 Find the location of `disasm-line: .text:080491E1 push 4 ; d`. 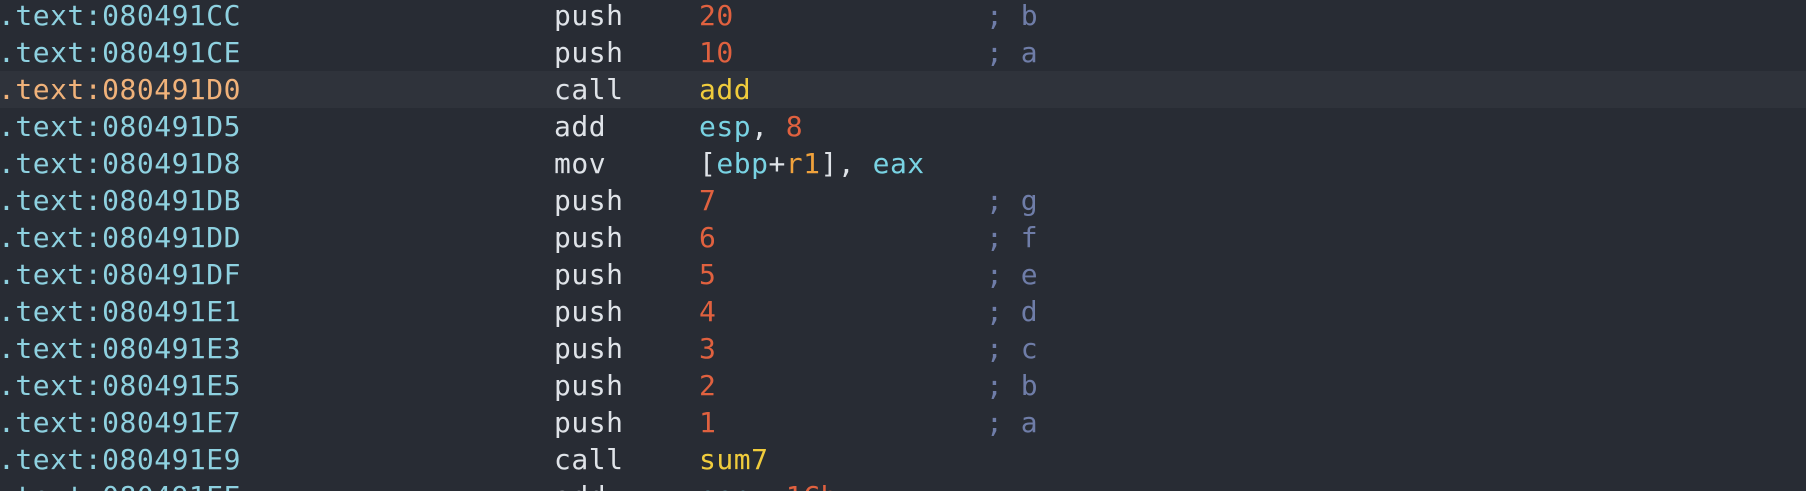

disasm-line: .text:080491E1 push 4 ; d is located at coordinates (903, 311).